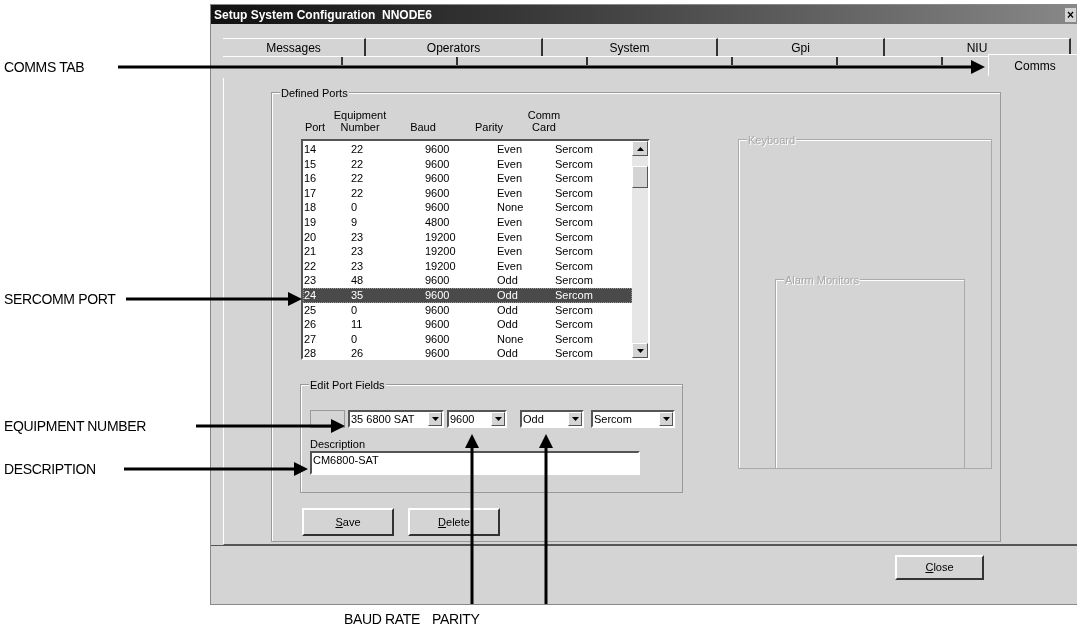  I want to click on list-row: 26 11 9600 Odd Sercom, so click(467, 324).